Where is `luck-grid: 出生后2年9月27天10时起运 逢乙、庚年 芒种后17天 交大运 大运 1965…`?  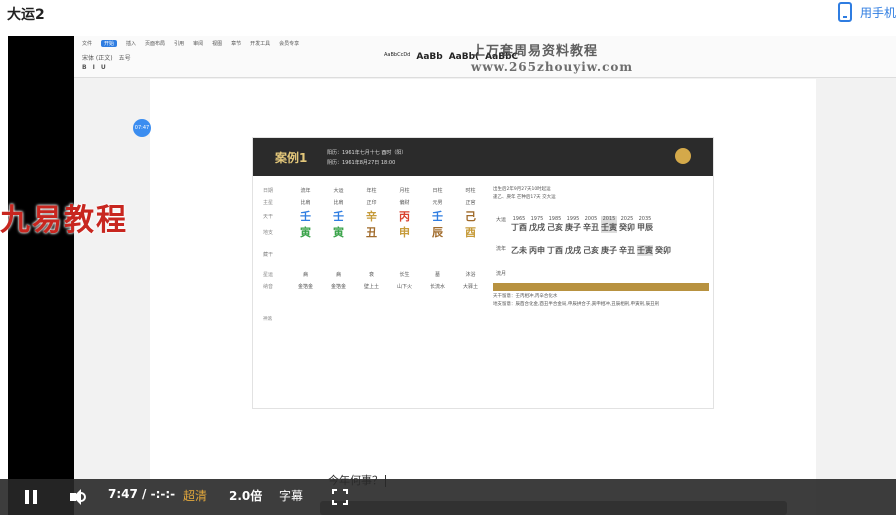
luck-grid: 出生后2年9月27天10时起运 逢乙、庚年 芒种后17天 交大运 大运 1965… is located at coordinates (601, 245).